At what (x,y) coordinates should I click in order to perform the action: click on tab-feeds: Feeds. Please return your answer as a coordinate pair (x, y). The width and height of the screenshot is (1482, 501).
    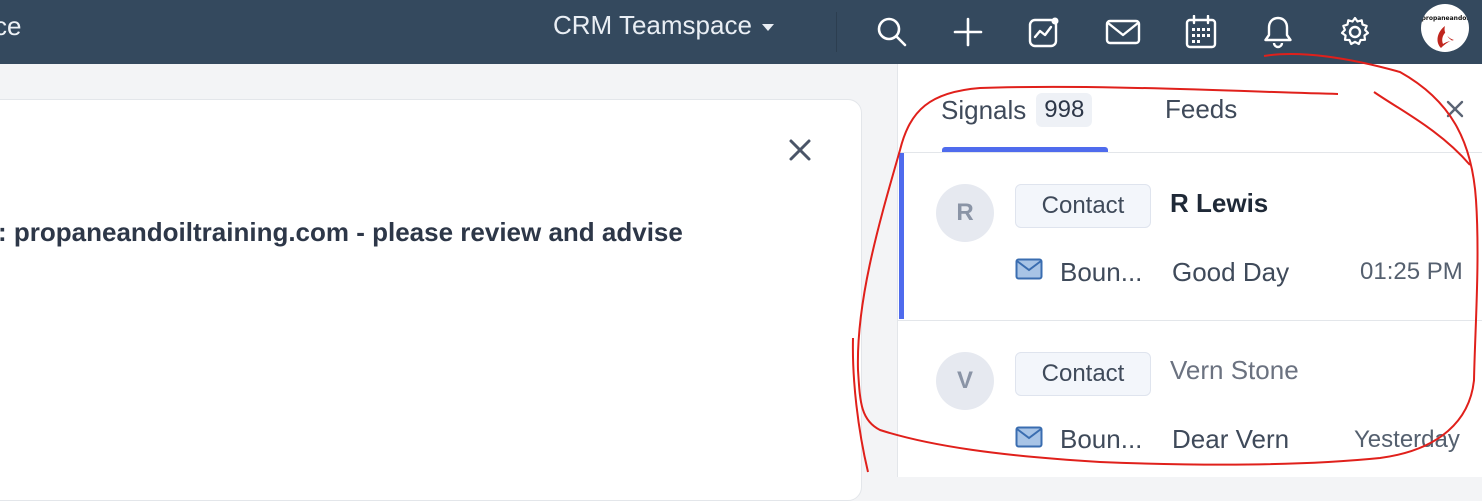
    Looking at the image, I should click on (1201, 109).